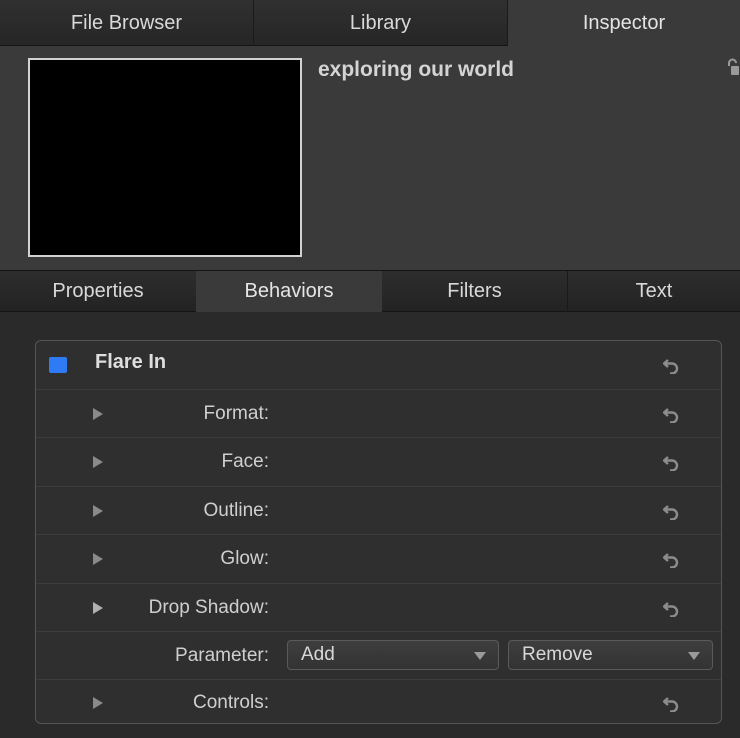 The width and height of the screenshot is (740, 738). I want to click on row-glow: Glow:, so click(378, 558).